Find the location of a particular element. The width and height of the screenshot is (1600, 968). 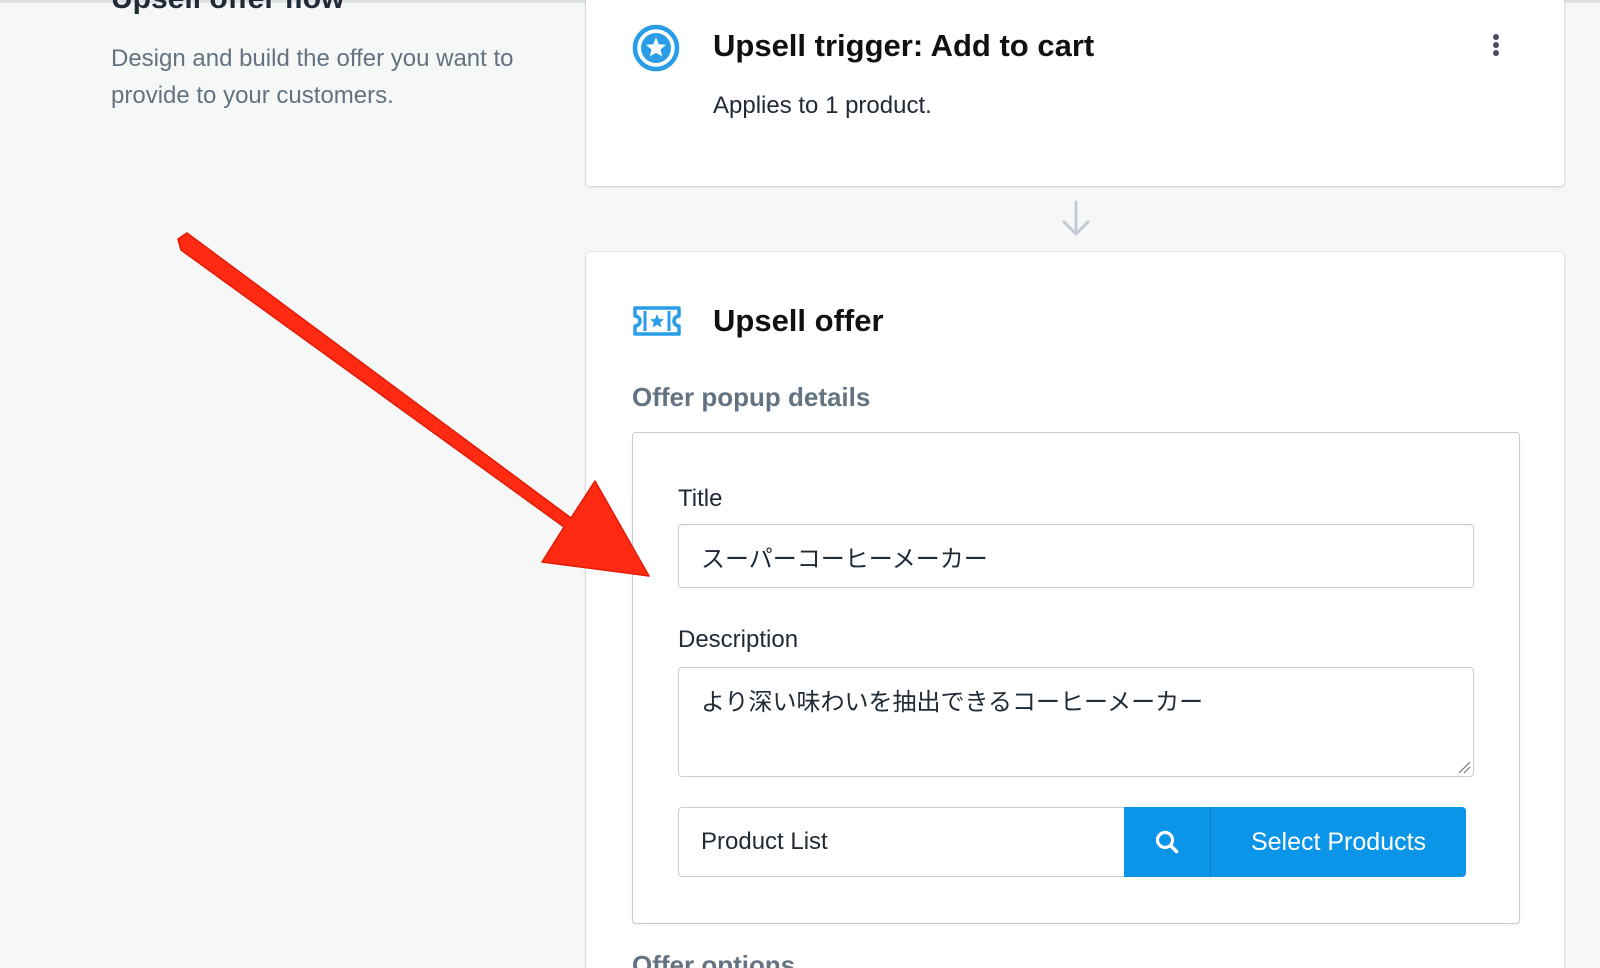

ticket-icon is located at coordinates (657, 321).